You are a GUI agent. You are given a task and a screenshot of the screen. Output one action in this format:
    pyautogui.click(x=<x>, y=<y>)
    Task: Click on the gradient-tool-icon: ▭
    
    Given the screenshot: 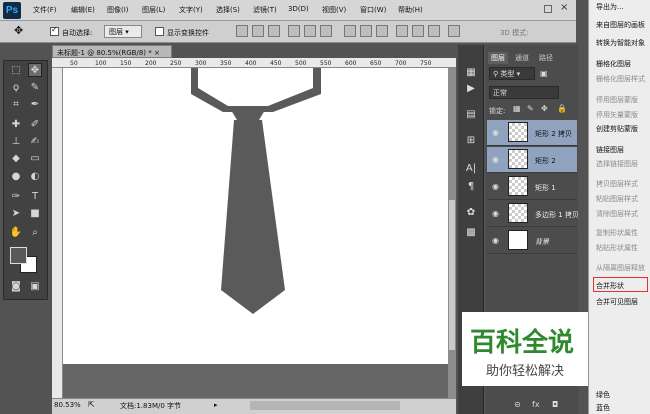 What is the action you would take?
    pyautogui.click(x=35, y=159)
    